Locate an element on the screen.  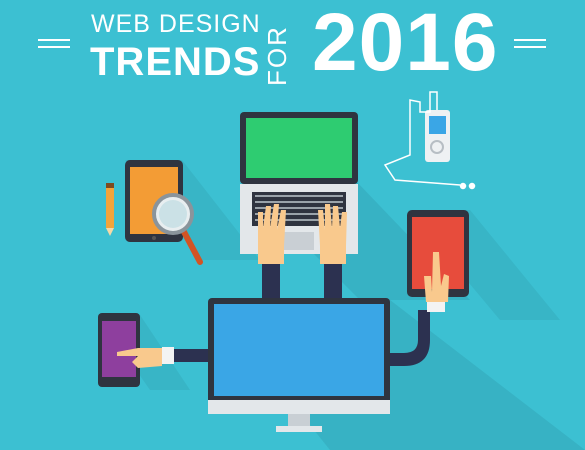
desktop-monitor is located at coordinates (299, 365).